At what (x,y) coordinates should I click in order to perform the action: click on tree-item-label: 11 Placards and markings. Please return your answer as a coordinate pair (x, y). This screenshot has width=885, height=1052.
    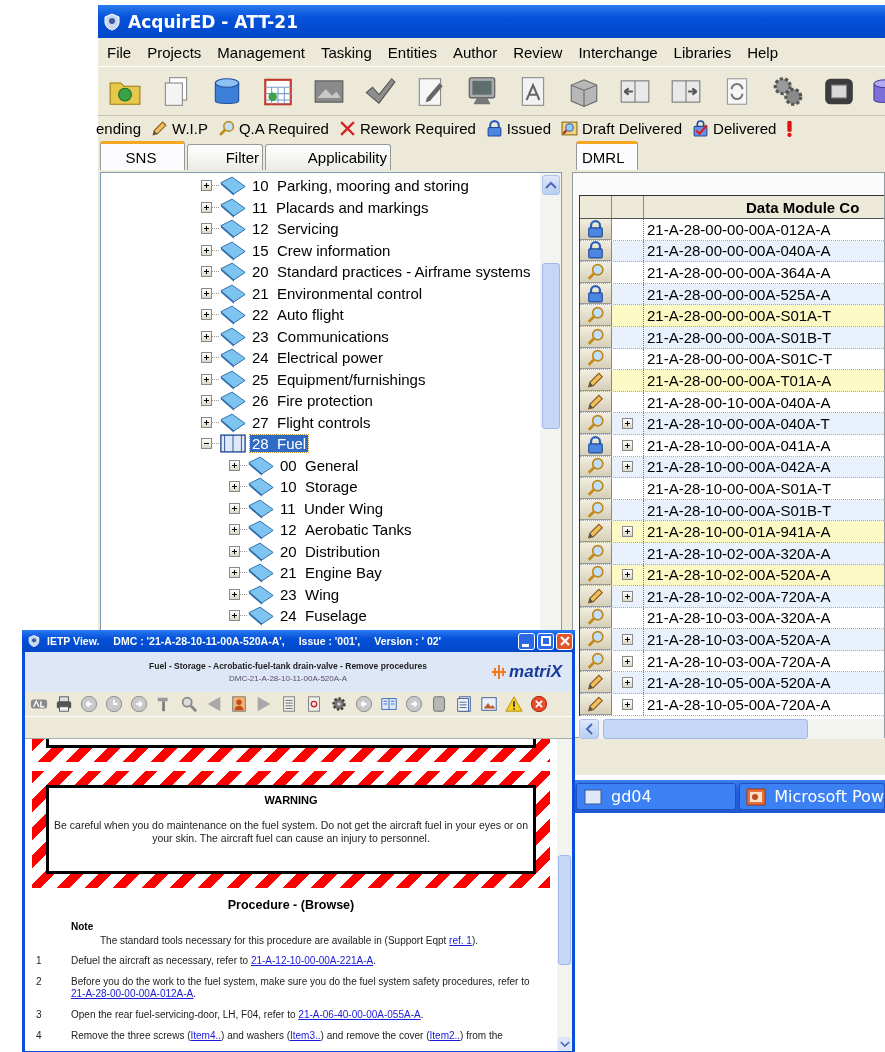
    Looking at the image, I should click on (340, 207).